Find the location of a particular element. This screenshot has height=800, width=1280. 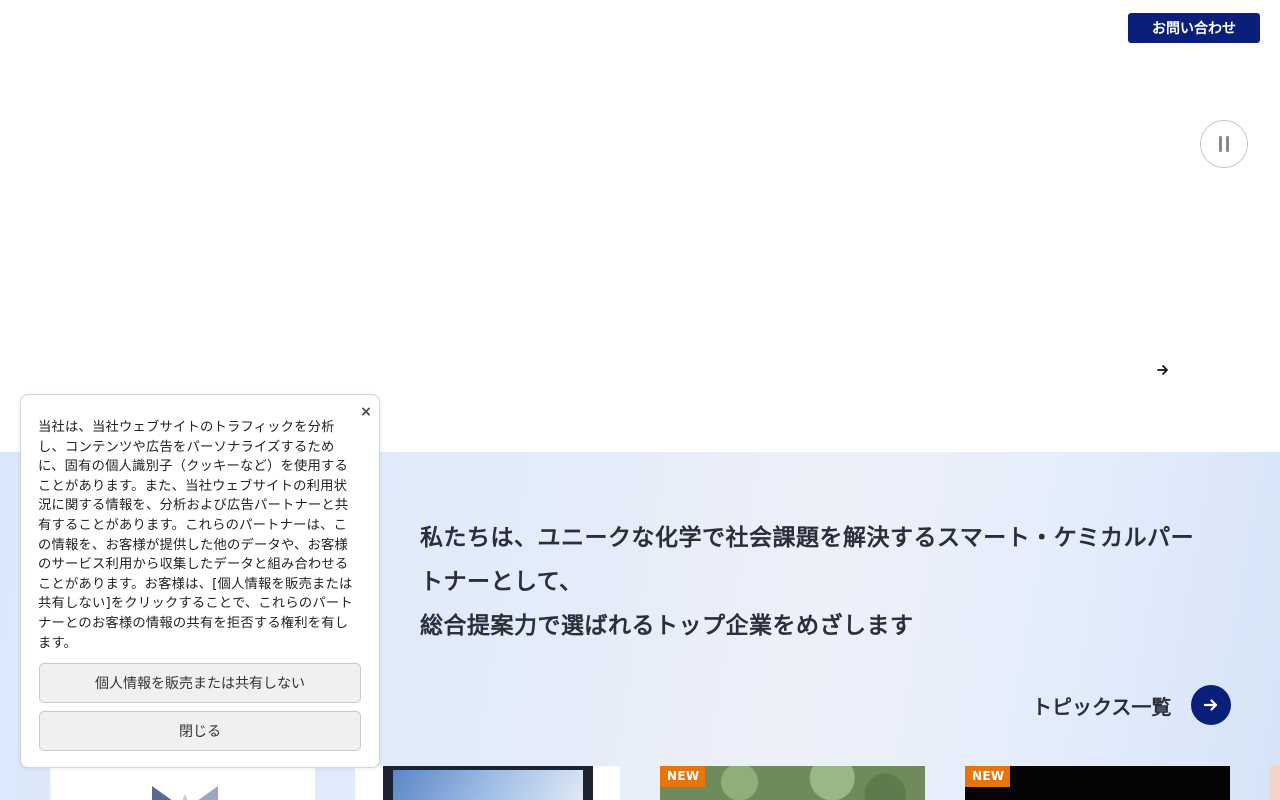

card-thumbnail is located at coordinates (488, 783).